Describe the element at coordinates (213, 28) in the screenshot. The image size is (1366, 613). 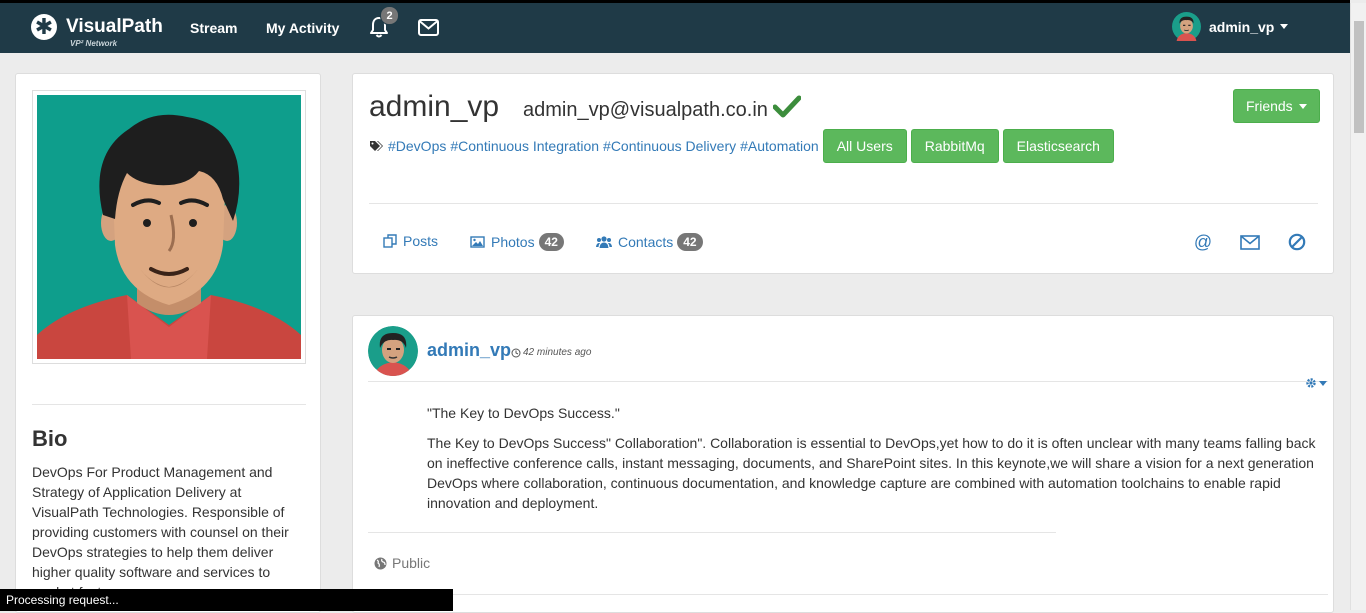
I see `nav-stream-link: Stream` at that location.